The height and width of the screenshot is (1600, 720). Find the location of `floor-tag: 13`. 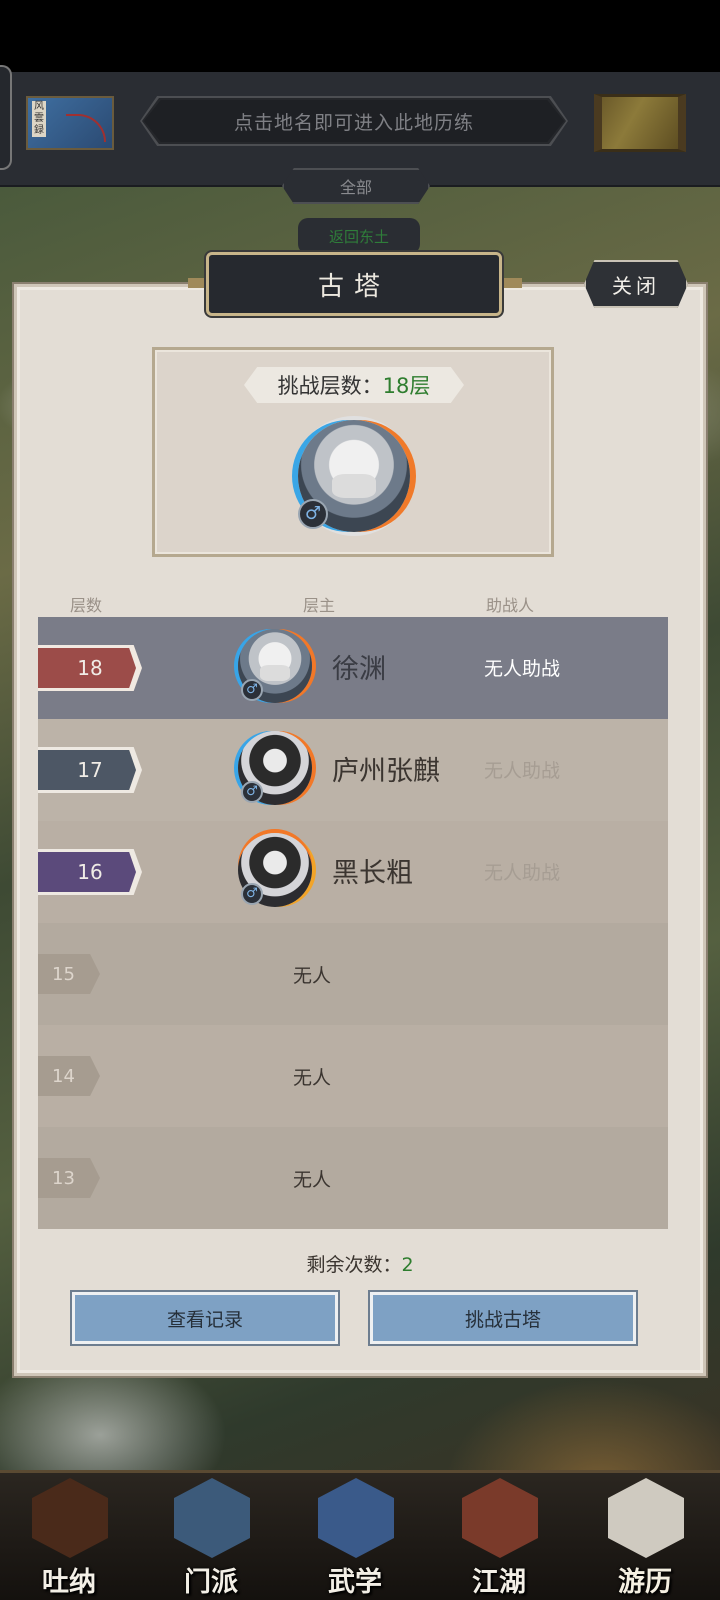

floor-tag: 13 is located at coordinates (69, 1178).